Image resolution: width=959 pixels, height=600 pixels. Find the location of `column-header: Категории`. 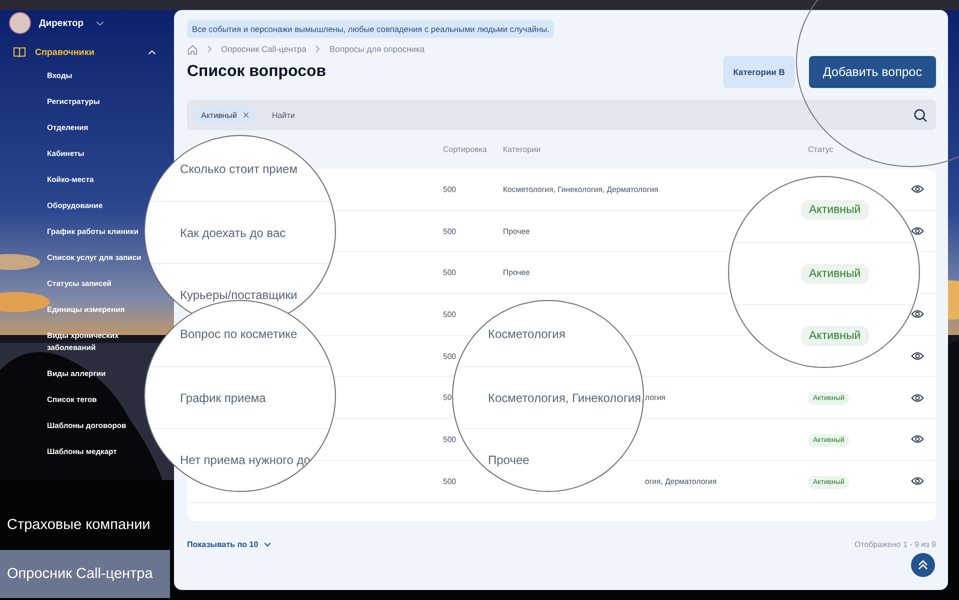

column-header: Категории is located at coordinates (522, 149).